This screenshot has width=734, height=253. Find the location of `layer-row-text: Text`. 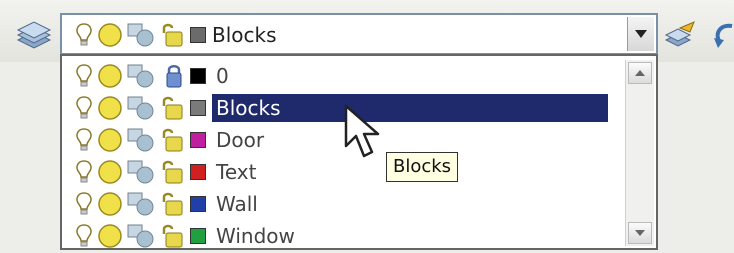

layer-row-text: Text is located at coordinates (345, 172).